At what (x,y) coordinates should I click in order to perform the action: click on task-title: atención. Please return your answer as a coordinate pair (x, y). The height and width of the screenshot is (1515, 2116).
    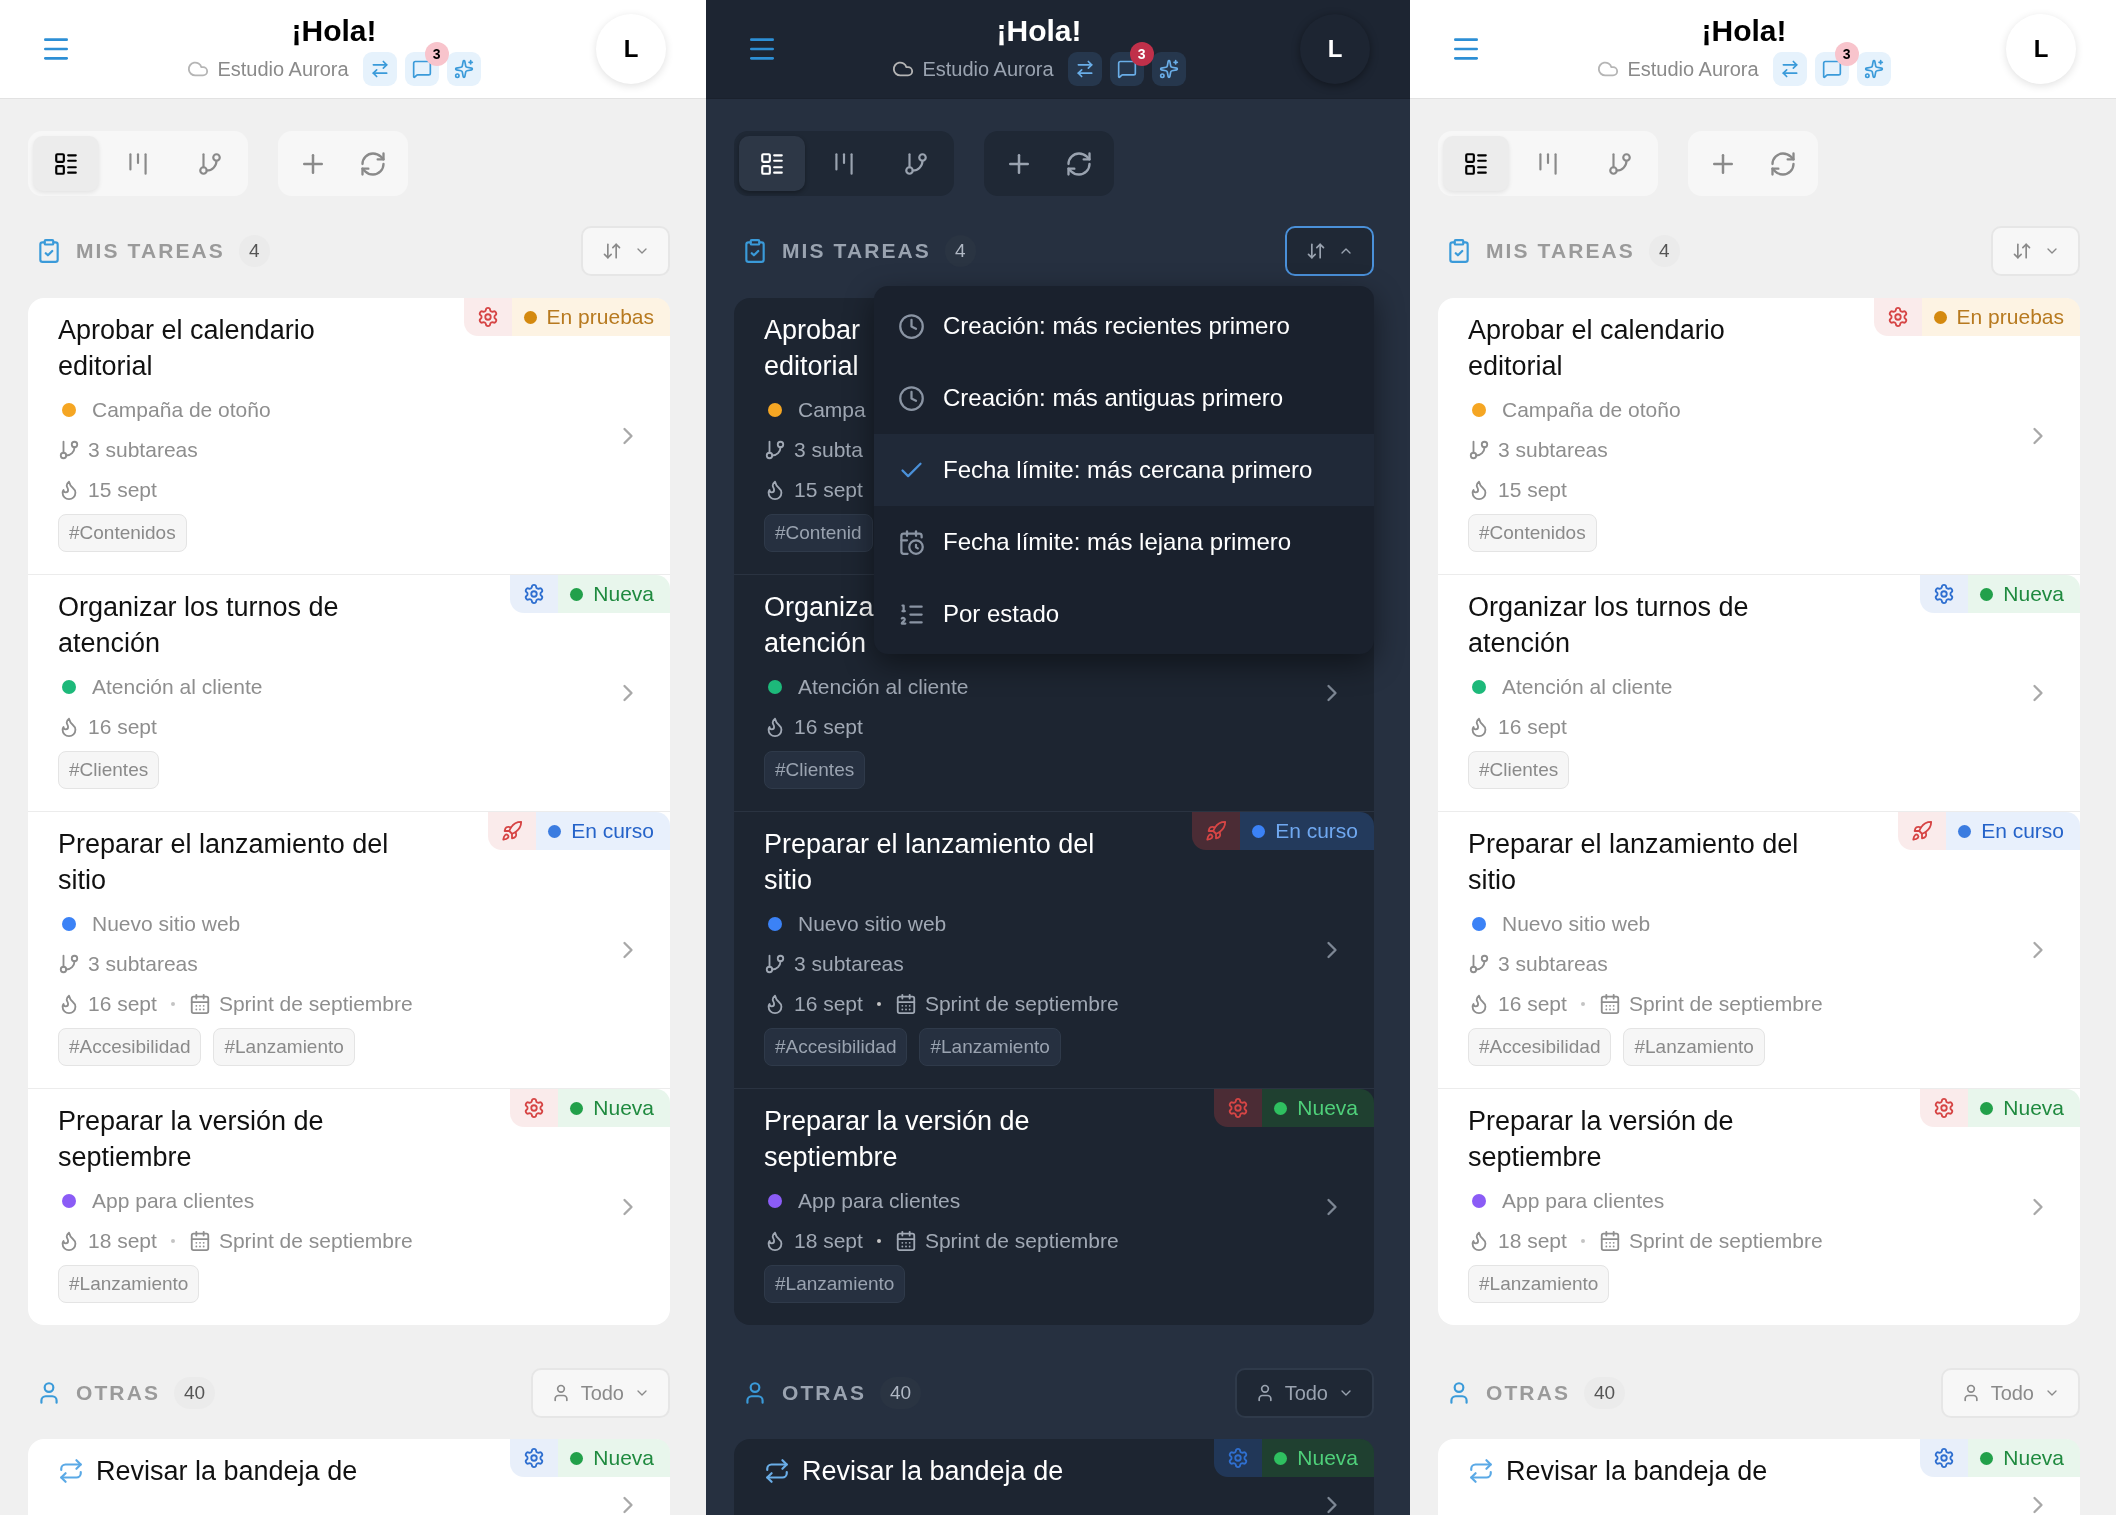
    Looking at the image, I should click on (1519, 643).